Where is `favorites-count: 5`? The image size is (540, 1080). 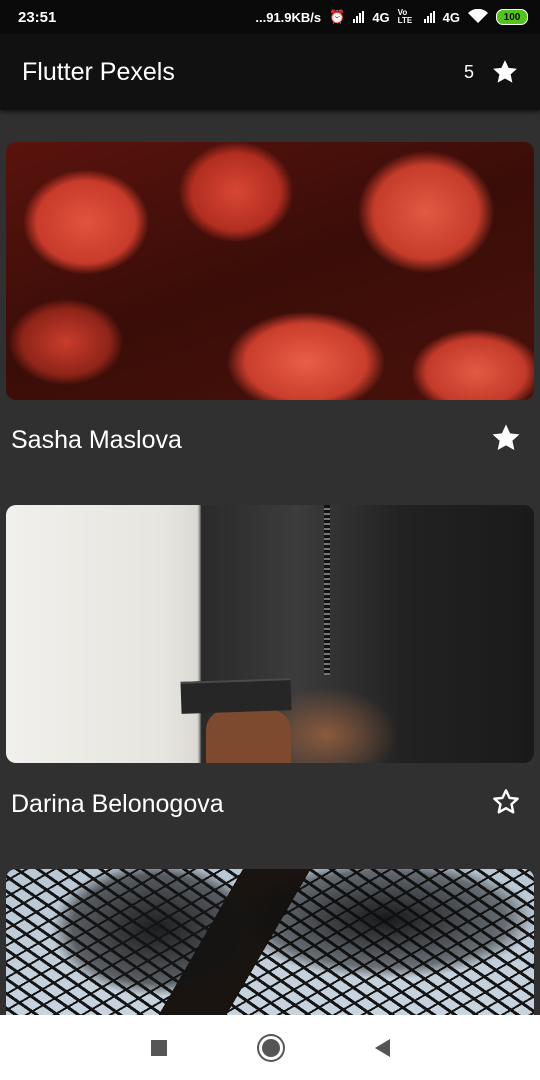 favorites-count: 5 is located at coordinates (468, 71).